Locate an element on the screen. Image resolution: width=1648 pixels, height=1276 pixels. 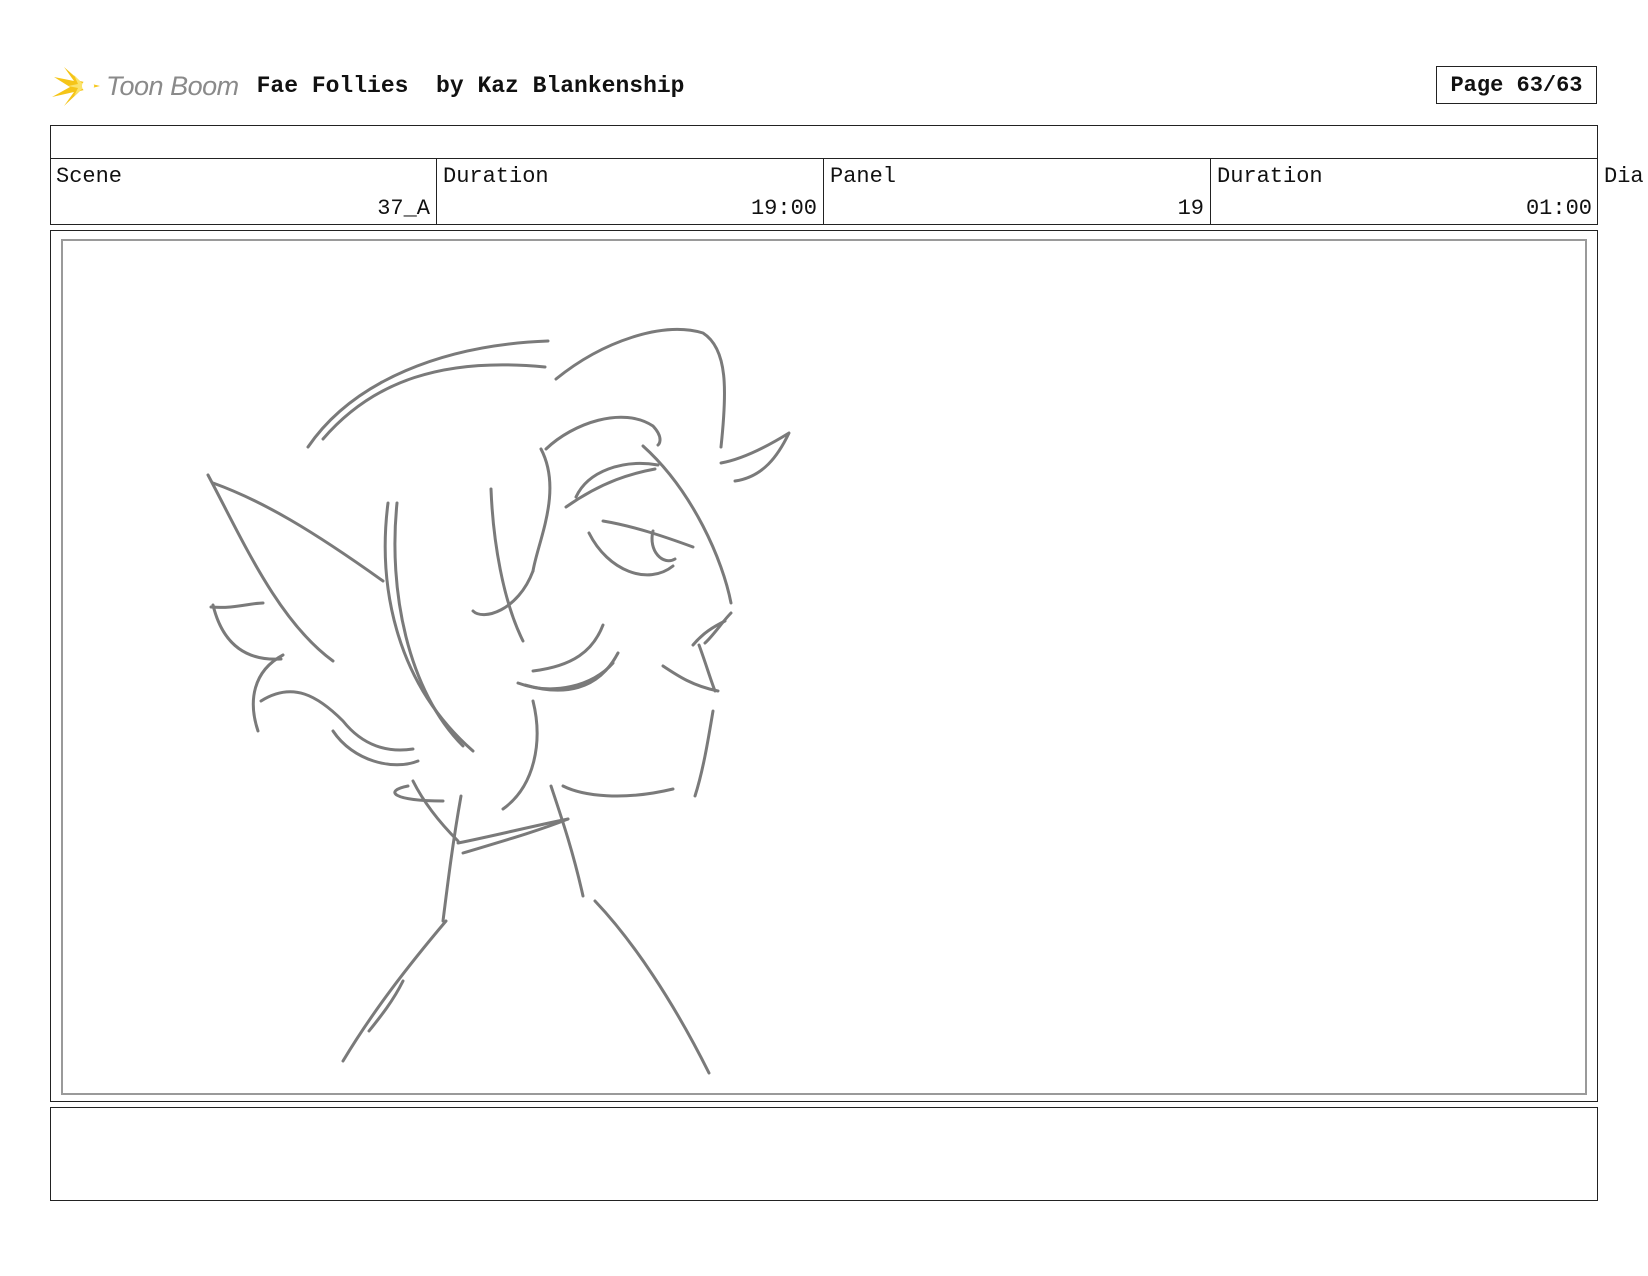
header-band is located at coordinates (824, 142).